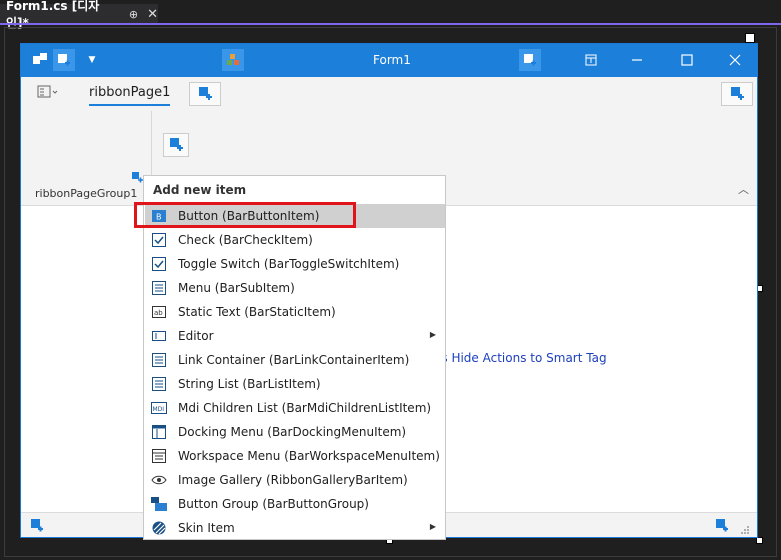  I want to click on close-window-icon, so click(735, 60).